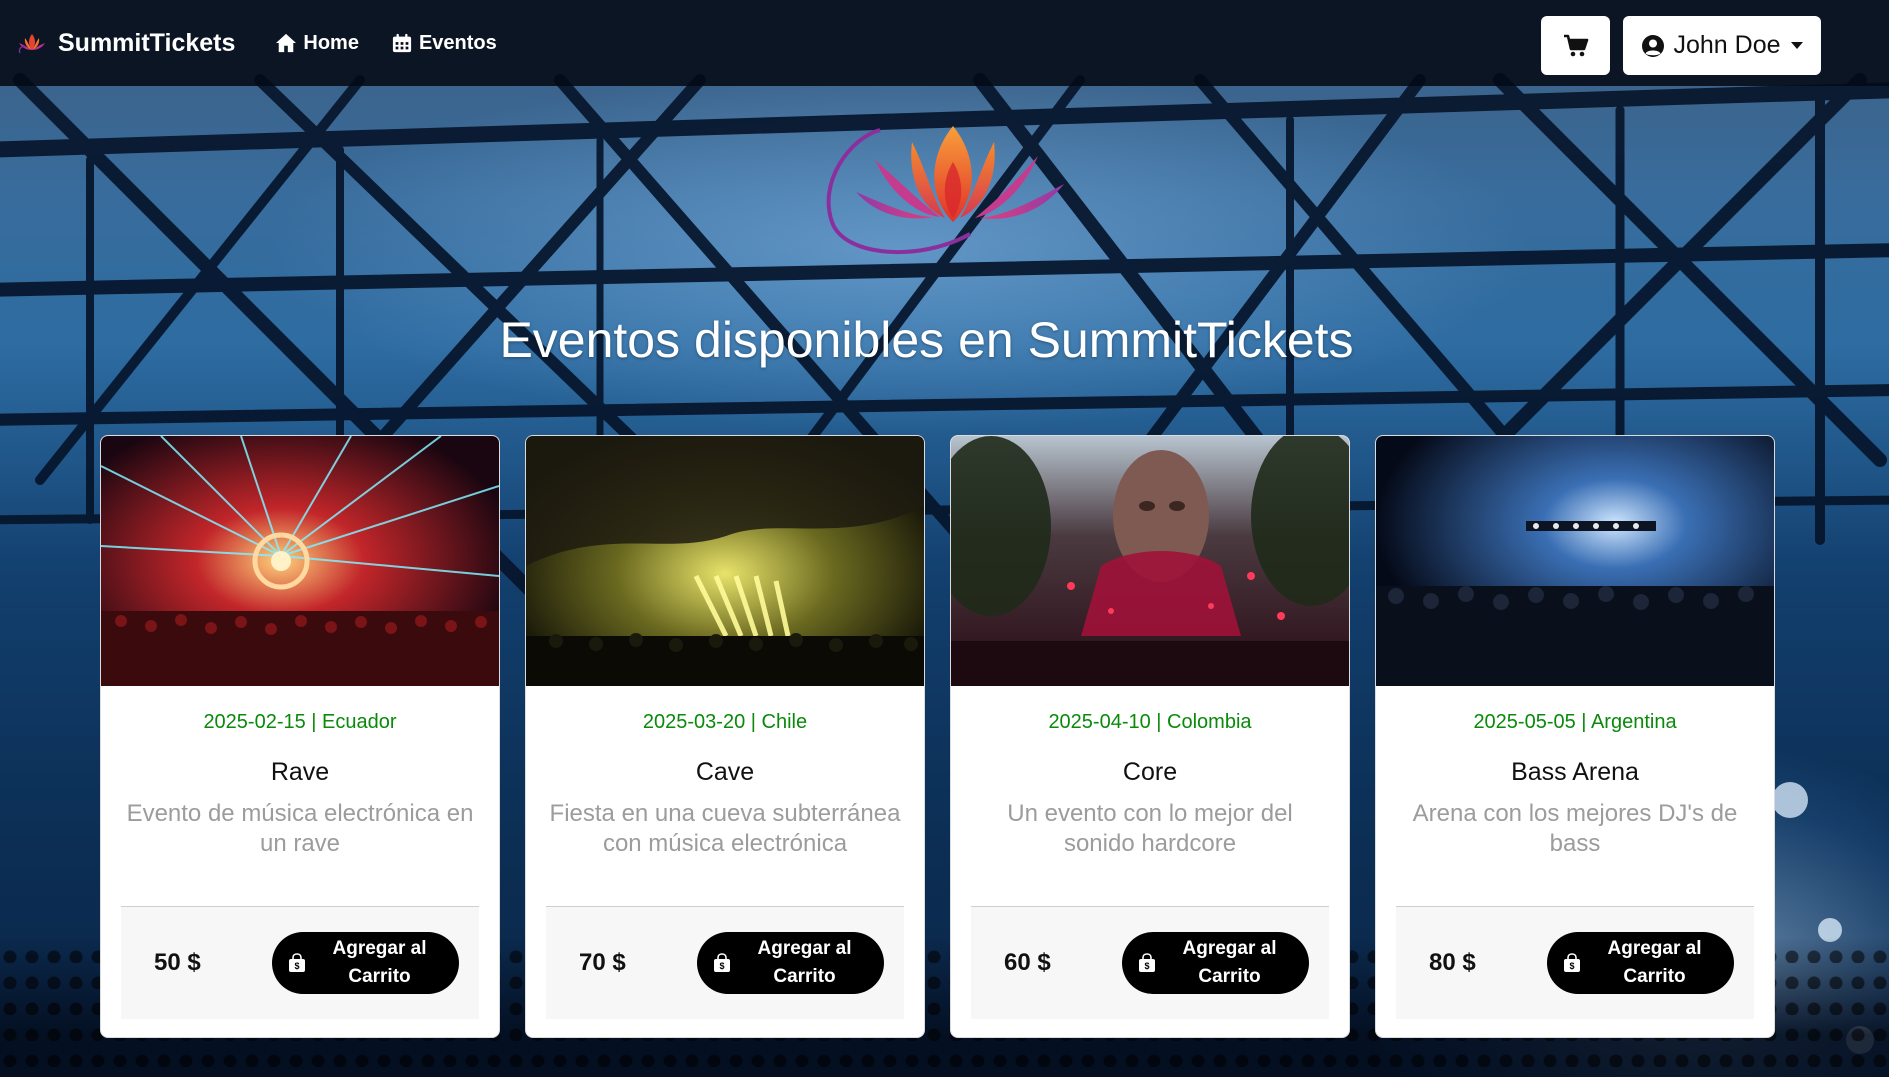  What do you see at coordinates (1150, 561) in the screenshot?
I see `event-image-core` at bounding box center [1150, 561].